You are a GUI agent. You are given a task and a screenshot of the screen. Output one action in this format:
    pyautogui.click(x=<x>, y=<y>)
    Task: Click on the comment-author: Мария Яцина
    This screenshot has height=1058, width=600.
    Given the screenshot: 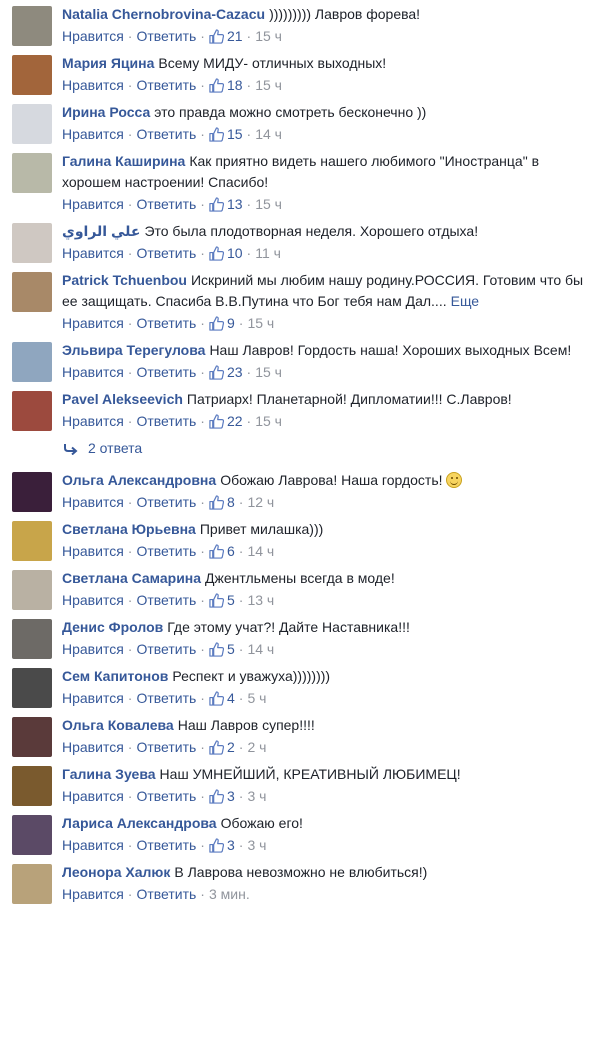 What is the action you would take?
    pyautogui.click(x=108, y=63)
    